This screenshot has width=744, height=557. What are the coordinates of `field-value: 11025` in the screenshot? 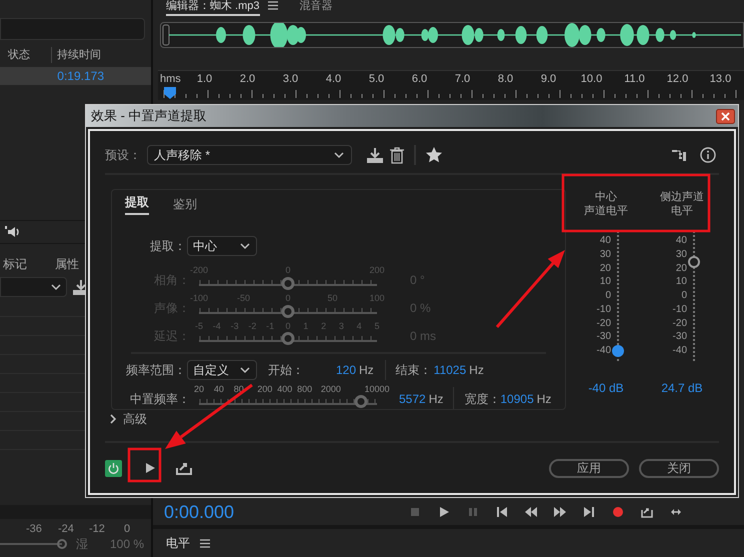 It's located at (450, 370).